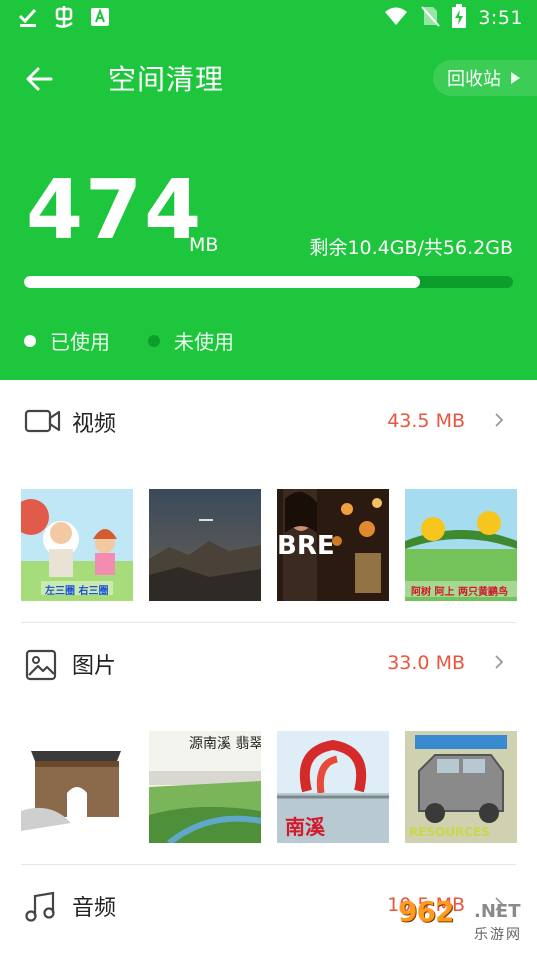  I want to click on legend-used: 已使用, so click(67, 340).